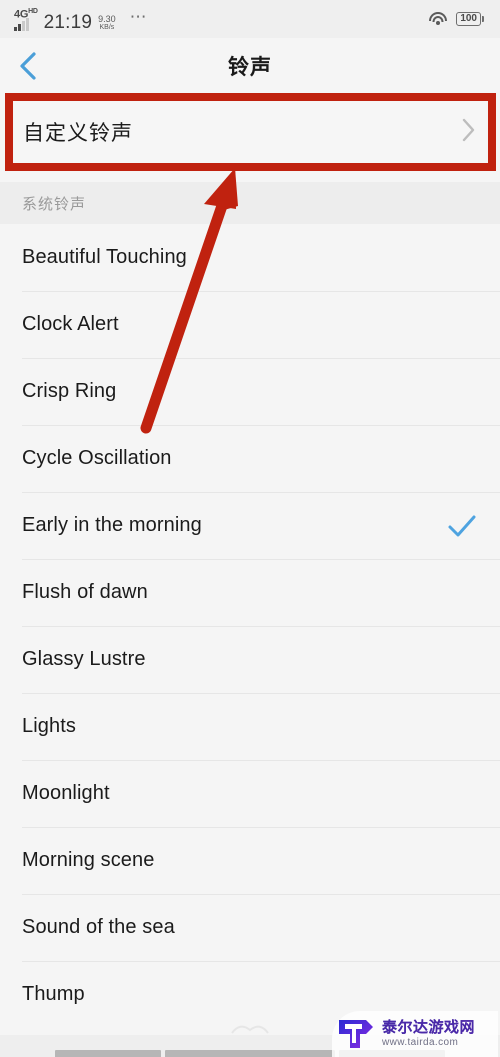 This screenshot has width=500, height=1057. Describe the element at coordinates (112, 525) in the screenshot. I see `ringtone-name: Early in the morning` at that location.